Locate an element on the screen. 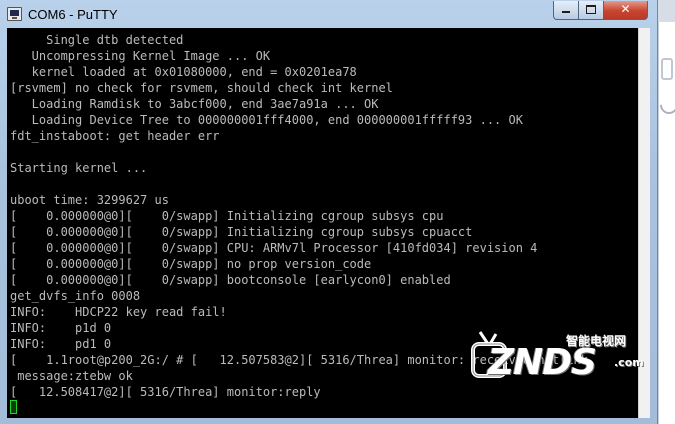 This screenshot has width=675, height=424. handset-icon is located at coordinates (665, 105).